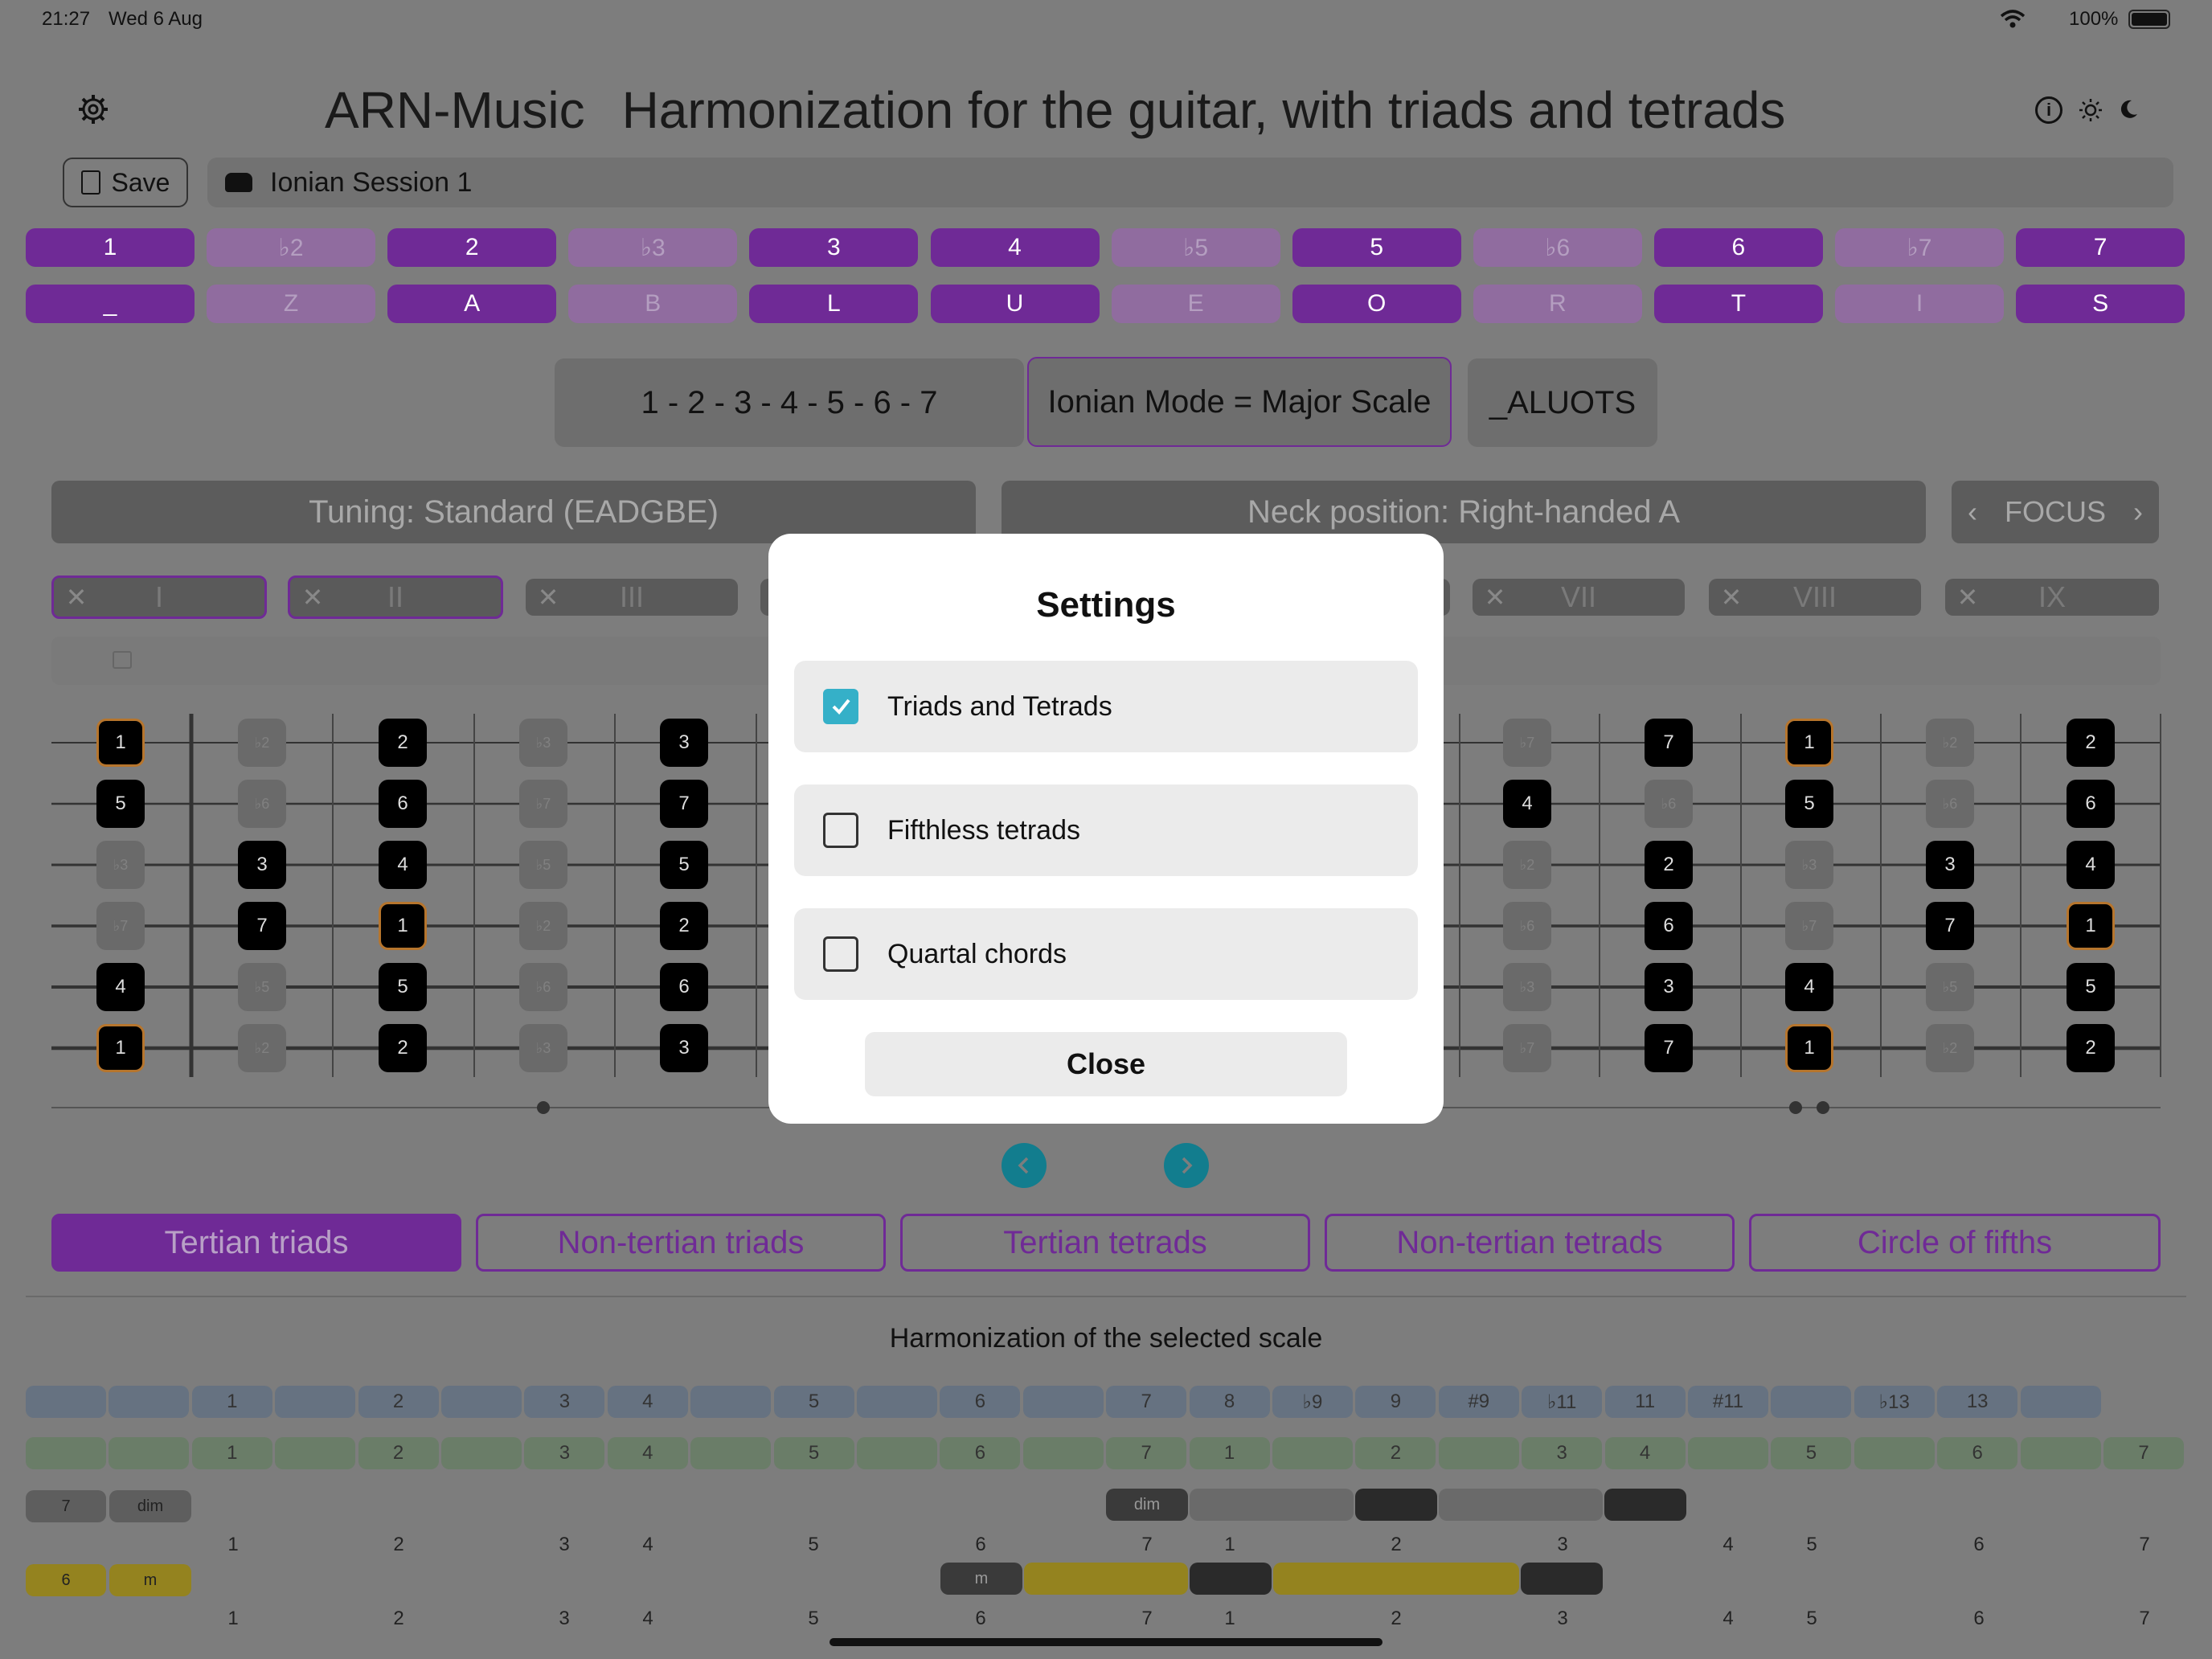  I want to click on chord-quality: dim, so click(150, 1506).